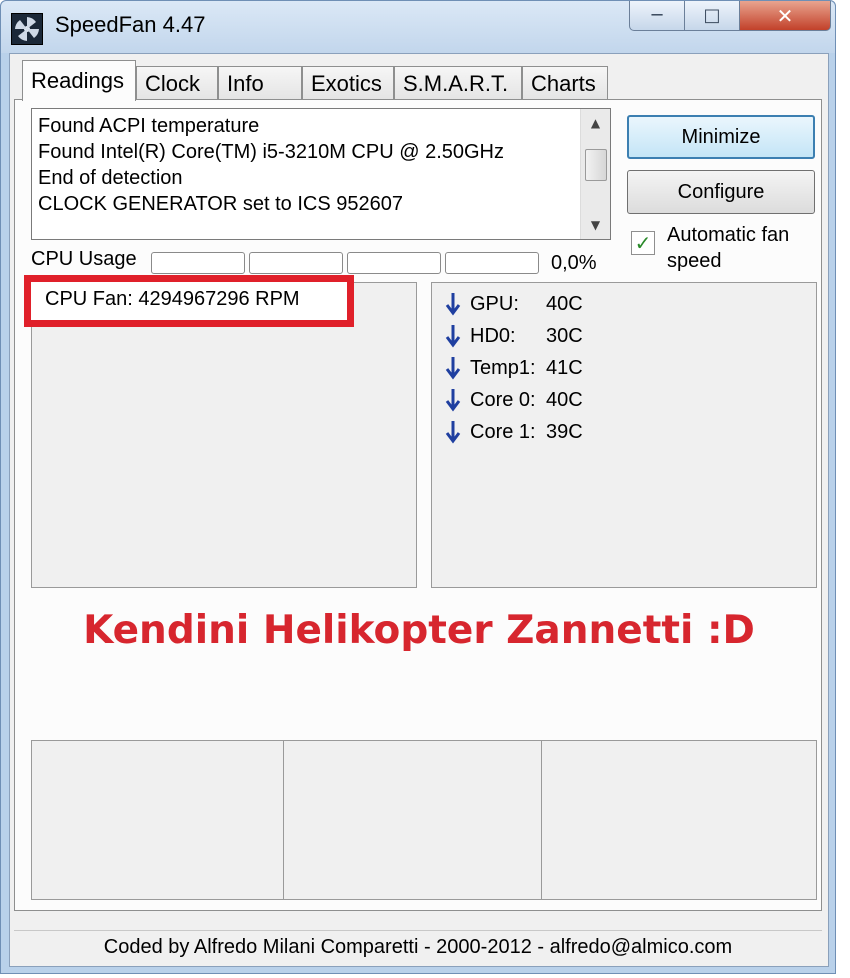 This screenshot has height=978, width=850. I want to click on checkmark-icon: ✓, so click(643, 243).